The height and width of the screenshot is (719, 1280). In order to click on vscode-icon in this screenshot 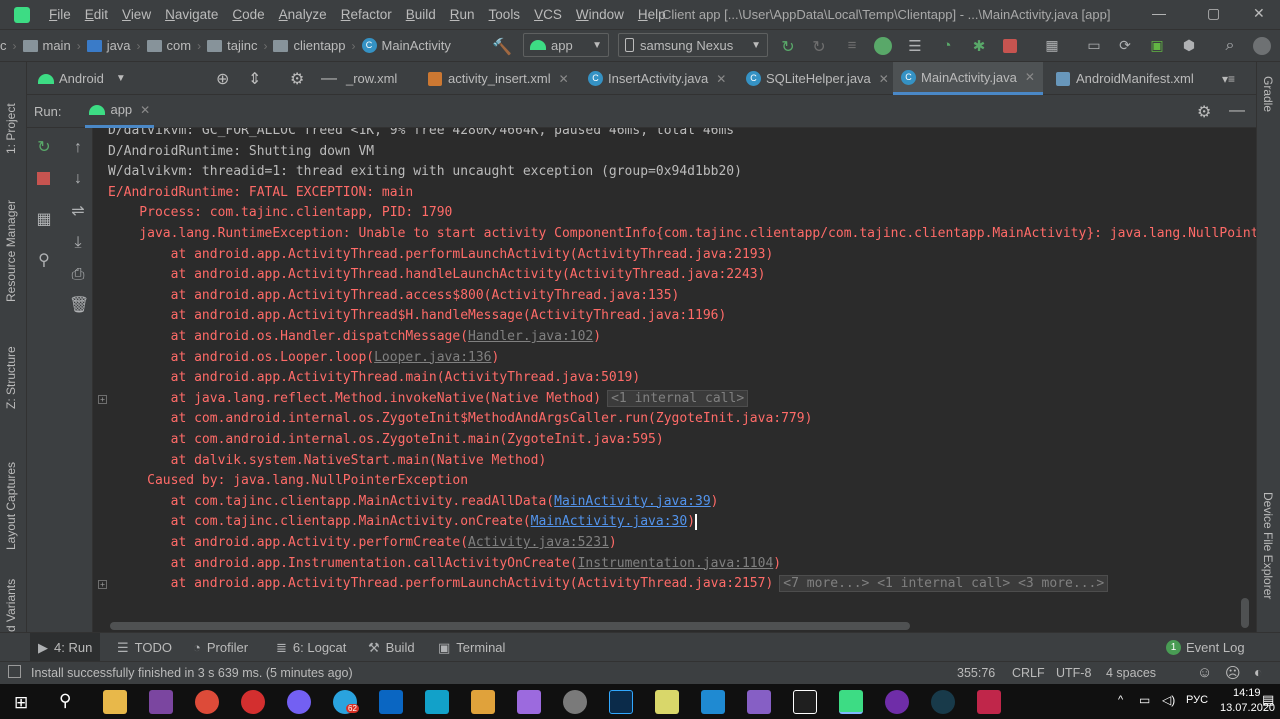, I will do `click(713, 702)`.